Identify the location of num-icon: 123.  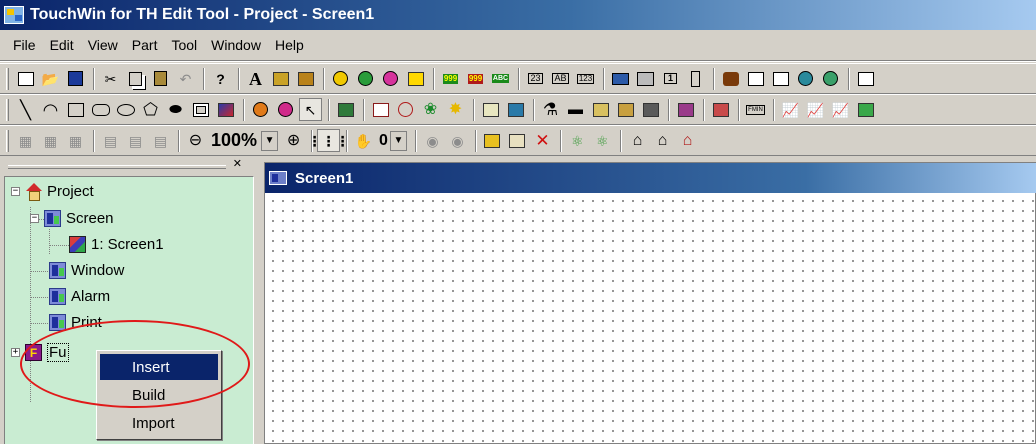
(585, 78).